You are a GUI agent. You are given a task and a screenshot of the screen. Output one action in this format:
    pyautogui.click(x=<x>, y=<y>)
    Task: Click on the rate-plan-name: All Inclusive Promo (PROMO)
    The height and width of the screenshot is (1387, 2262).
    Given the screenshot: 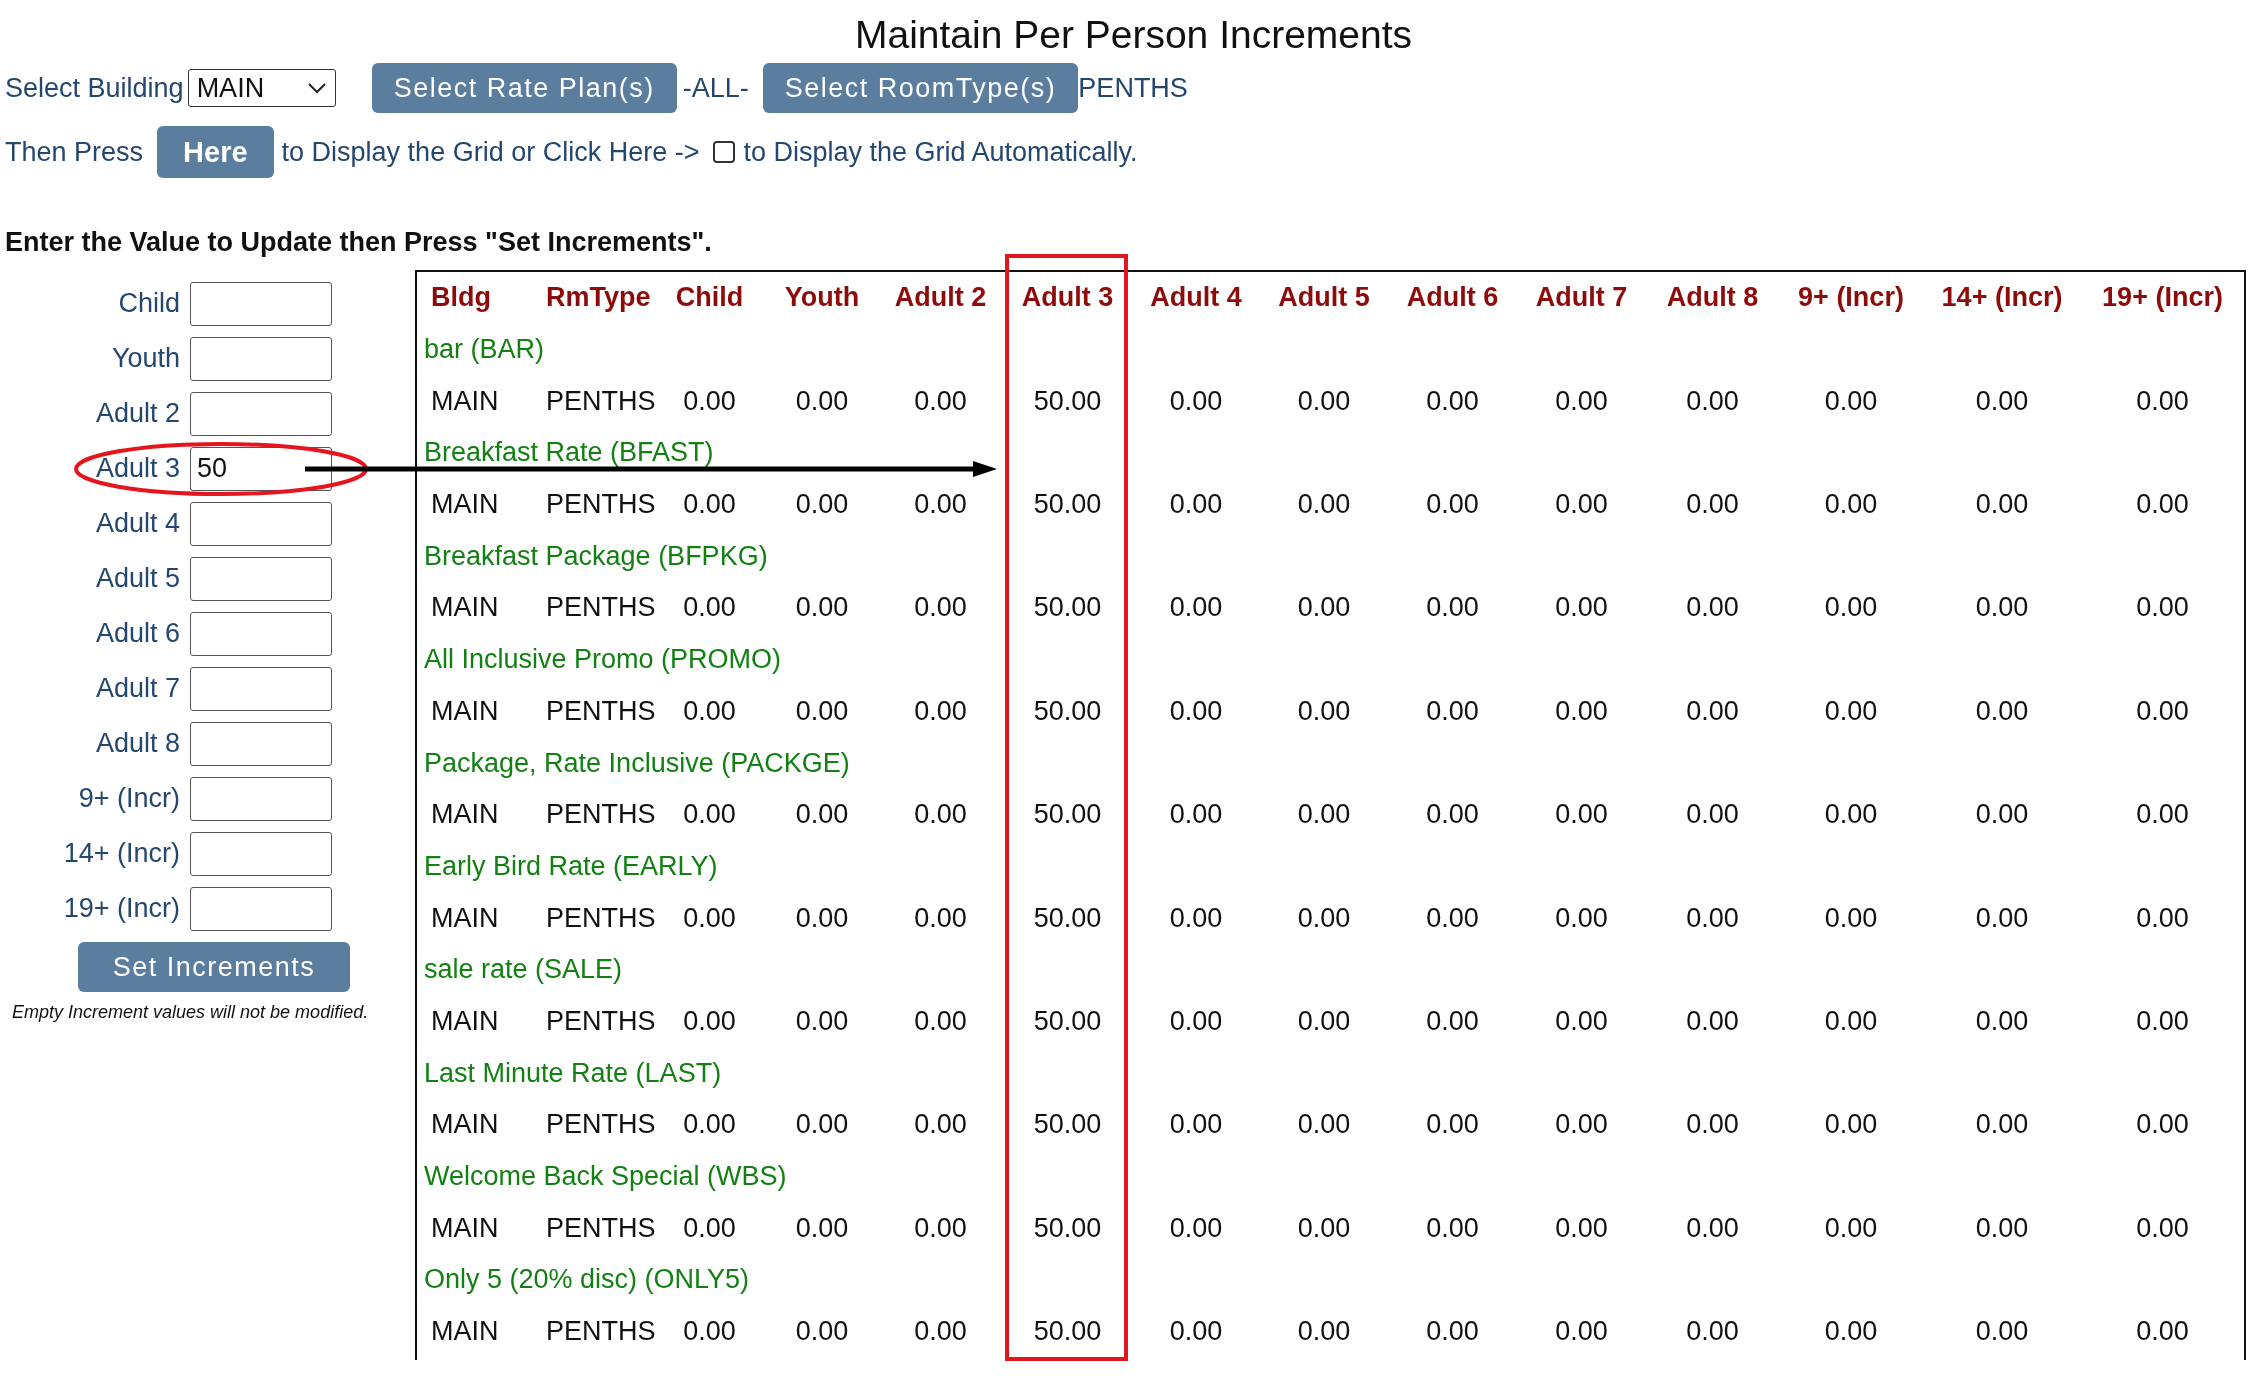 What is the action you would take?
    pyautogui.click(x=603, y=659)
    